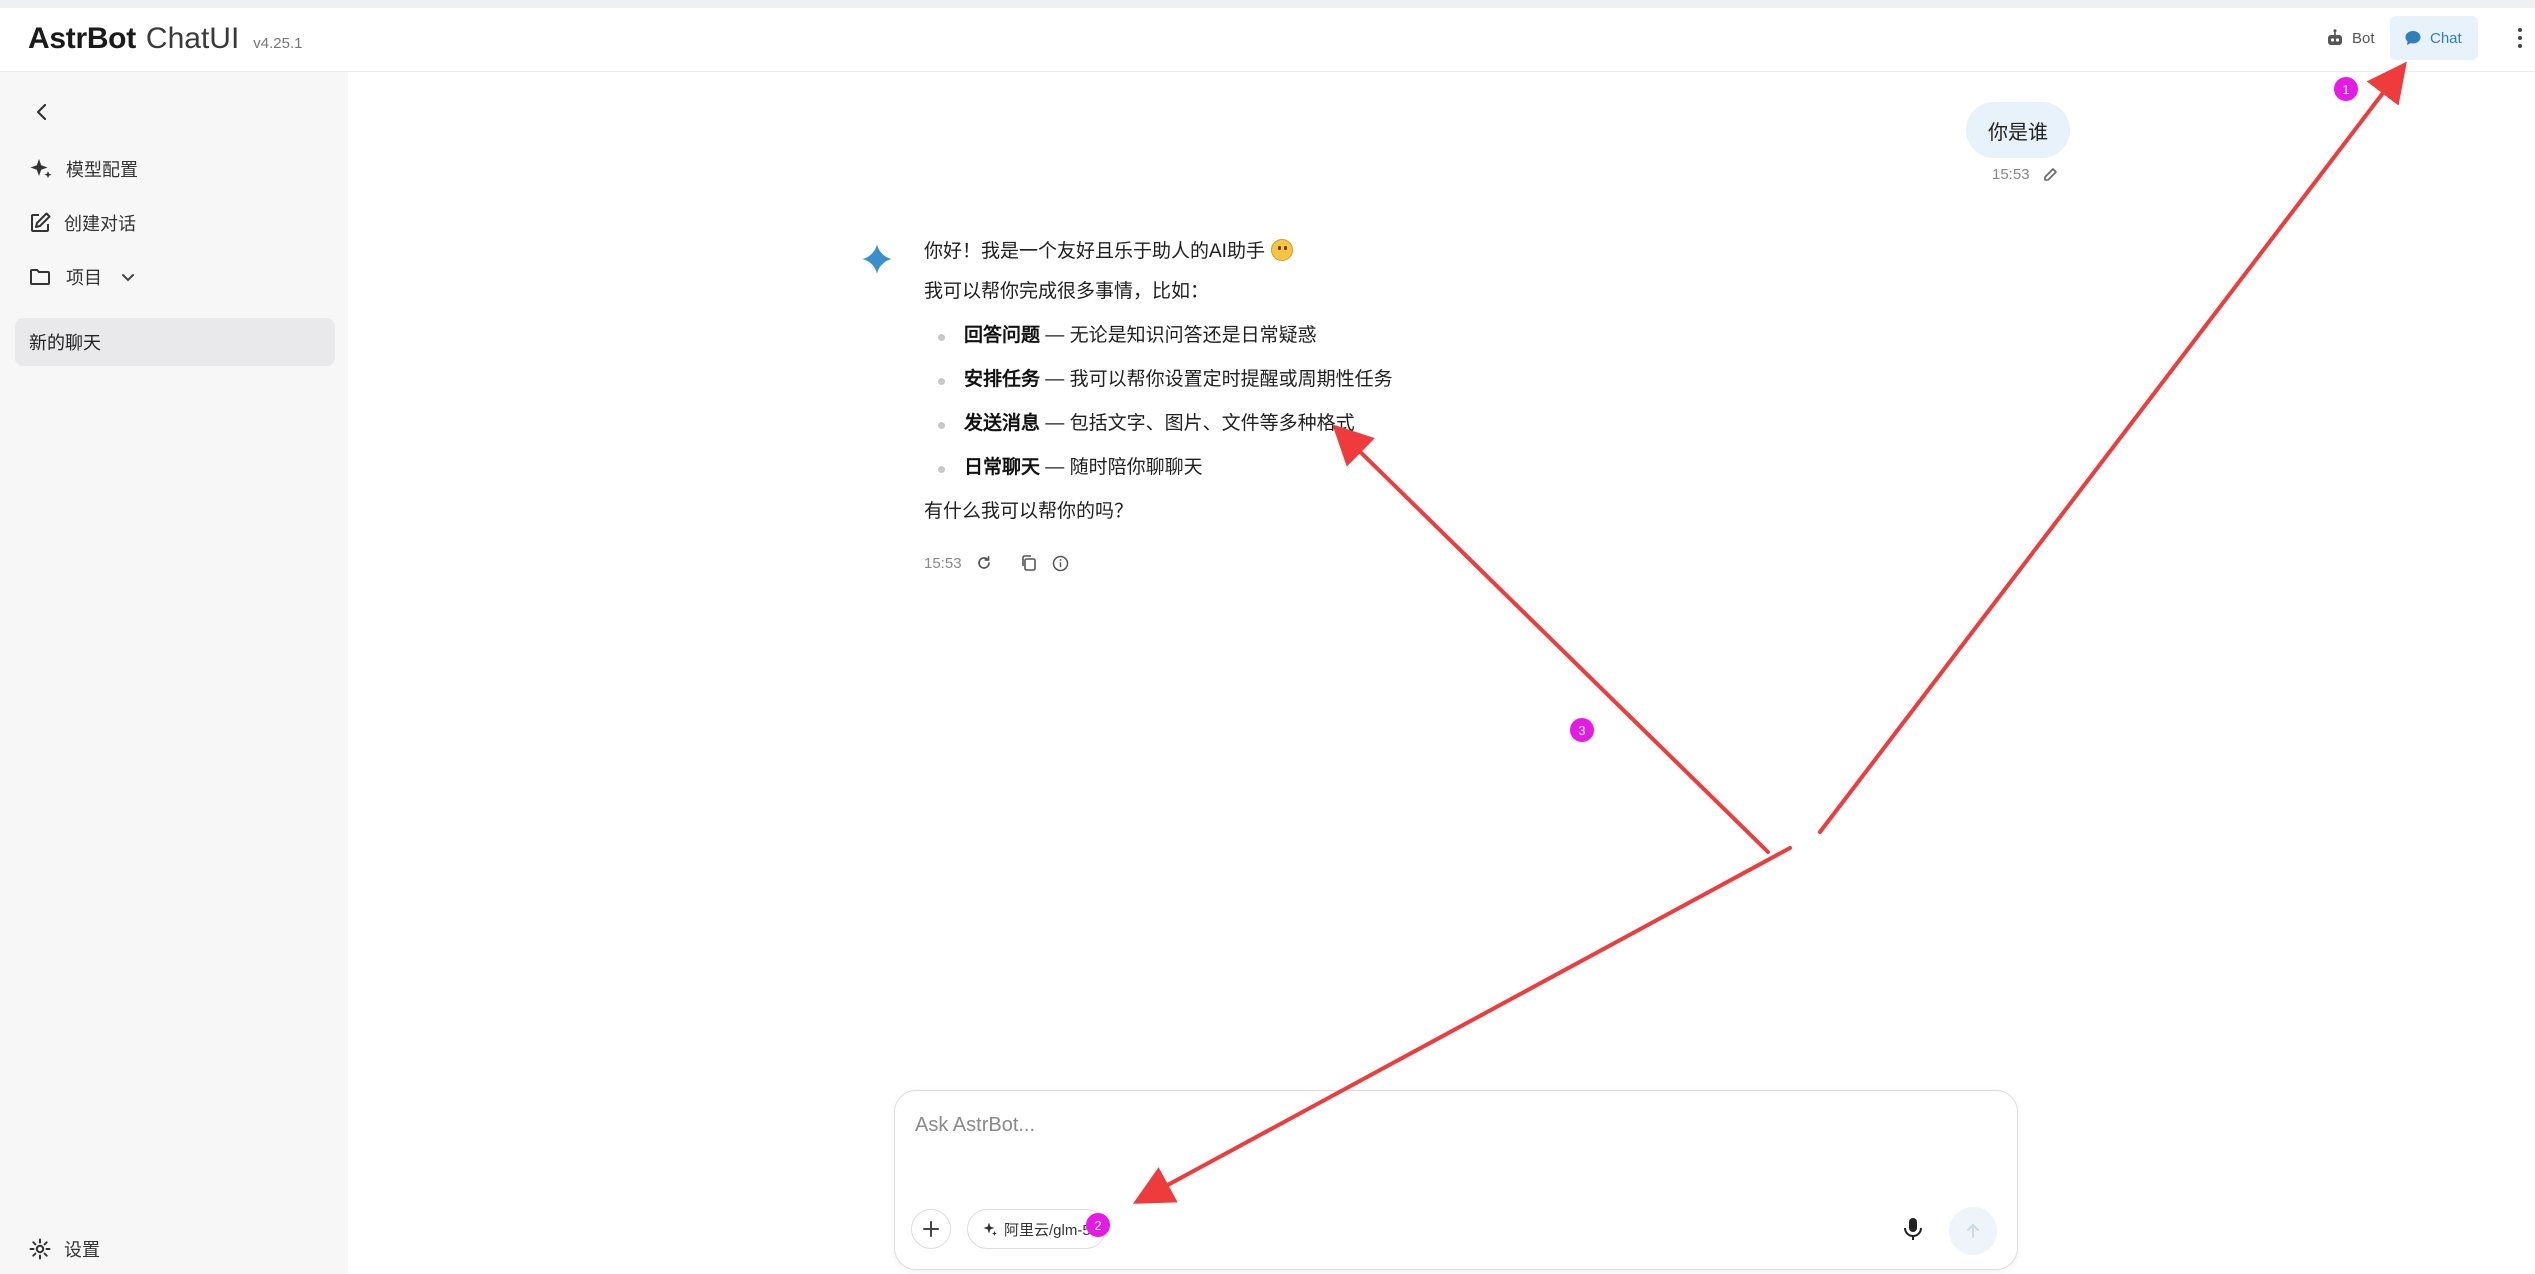 This screenshot has height=1274, width=2535. I want to click on sidebar-item-new-conversation: 创建对话, so click(82, 223).